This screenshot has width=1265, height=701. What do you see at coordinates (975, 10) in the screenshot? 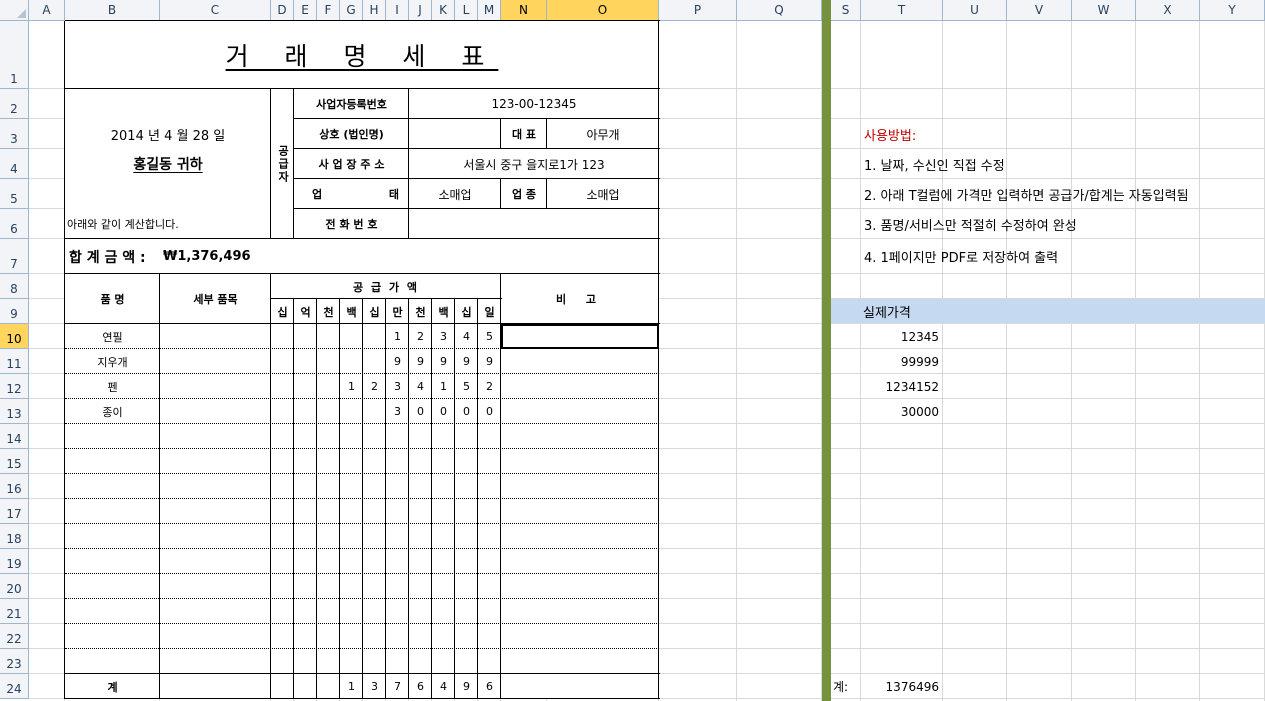
I see `column-header-U: U` at bounding box center [975, 10].